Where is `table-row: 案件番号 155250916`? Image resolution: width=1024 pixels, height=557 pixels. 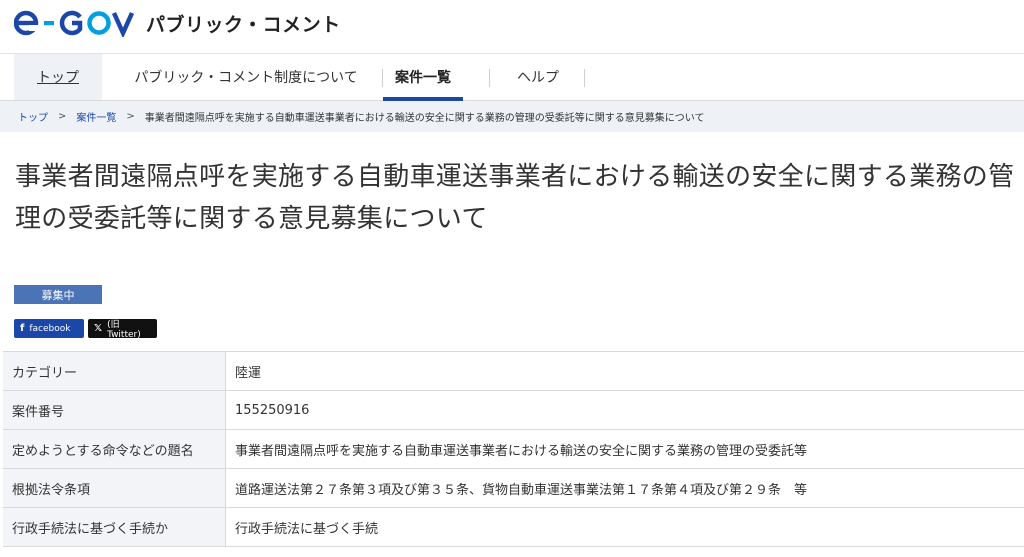 table-row: 案件番号 155250916 is located at coordinates (513, 410).